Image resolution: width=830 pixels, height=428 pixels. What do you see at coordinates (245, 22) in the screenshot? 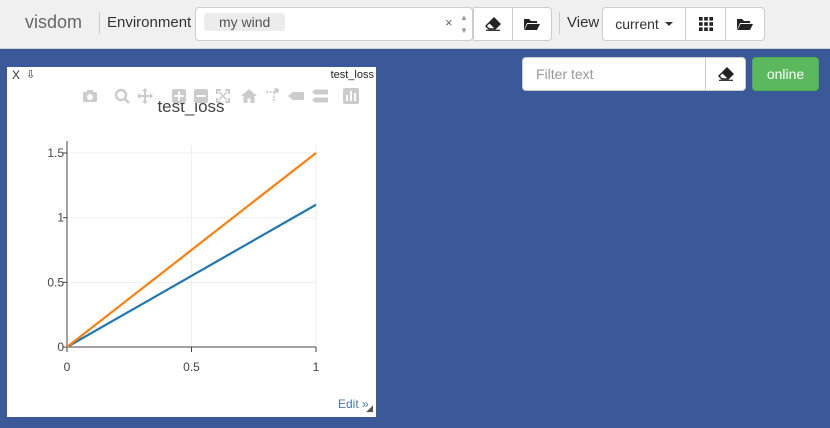
I see `environment-chip: my wind` at bounding box center [245, 22].